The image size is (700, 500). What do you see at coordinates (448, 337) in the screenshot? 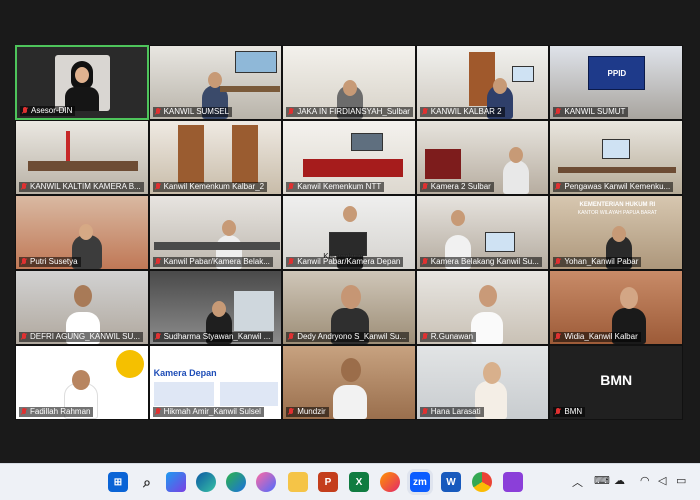
I see `participant-name: R.Gunawan` at bounding box center [448, 337].